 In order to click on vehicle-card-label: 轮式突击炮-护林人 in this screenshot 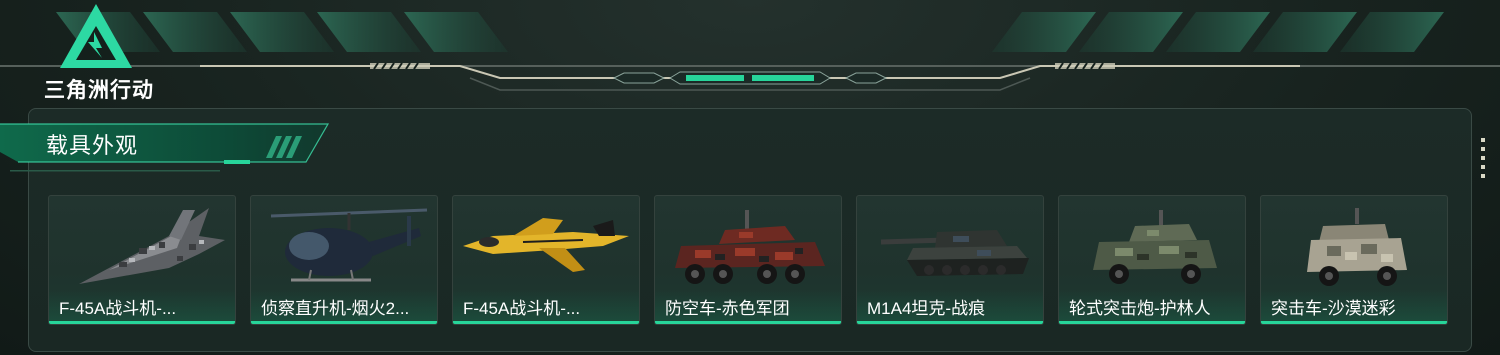, I will do `click(1140, 308)`.